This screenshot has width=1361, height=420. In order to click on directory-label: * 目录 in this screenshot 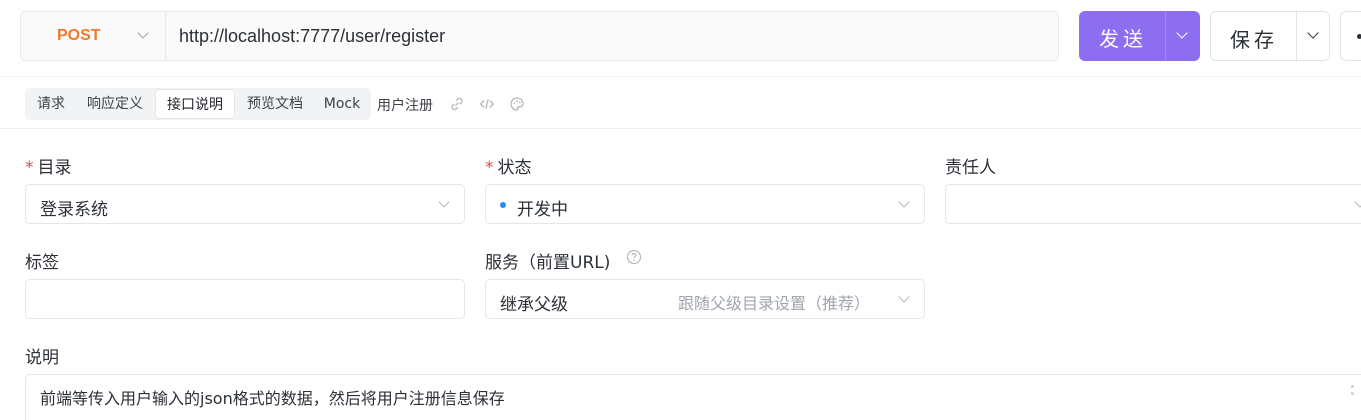, I will do `click(48, 165)`.